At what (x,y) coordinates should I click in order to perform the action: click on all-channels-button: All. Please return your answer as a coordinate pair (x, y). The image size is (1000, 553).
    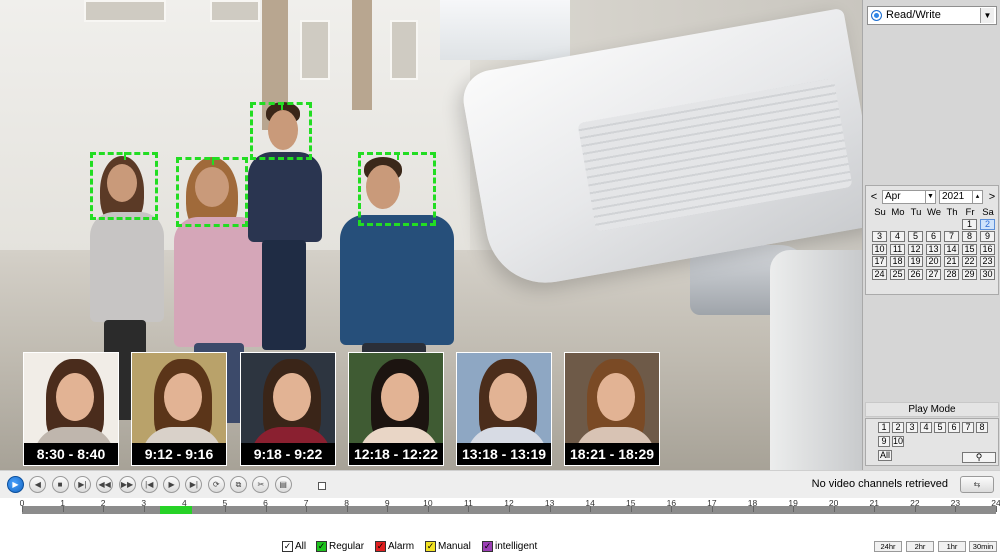
    Looking at the image, I should click on (885, 455).